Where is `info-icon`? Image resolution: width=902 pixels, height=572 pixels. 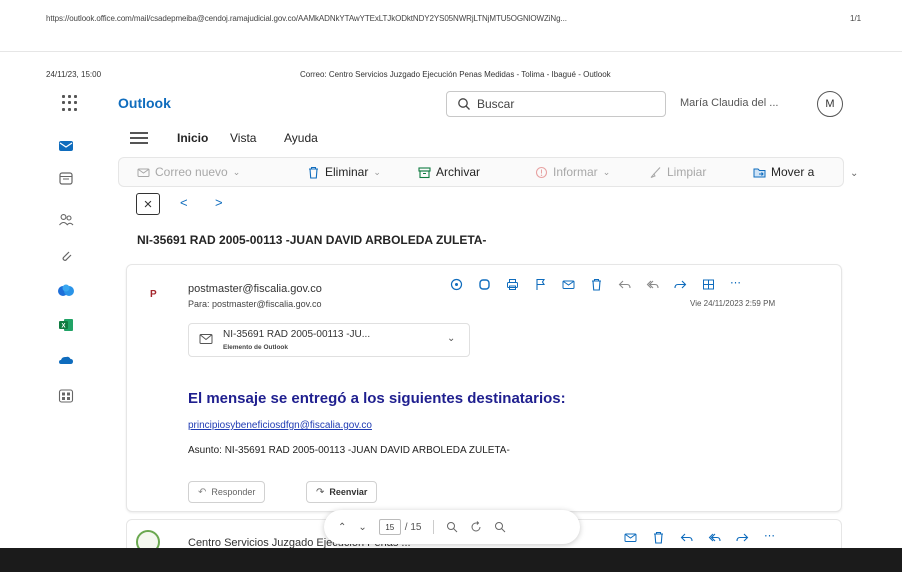 info-icon is located at coordinates (456, 284).